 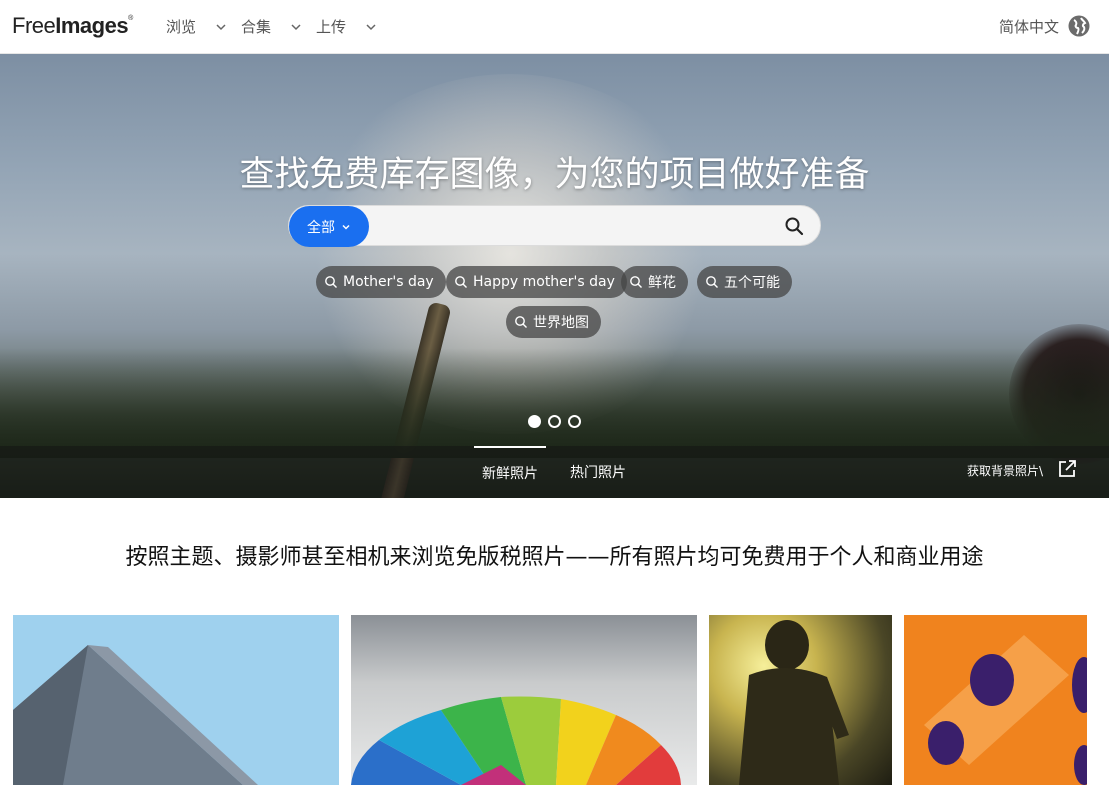 I want to click on nav-collections-label: 合集, so click(x=256, y=27).